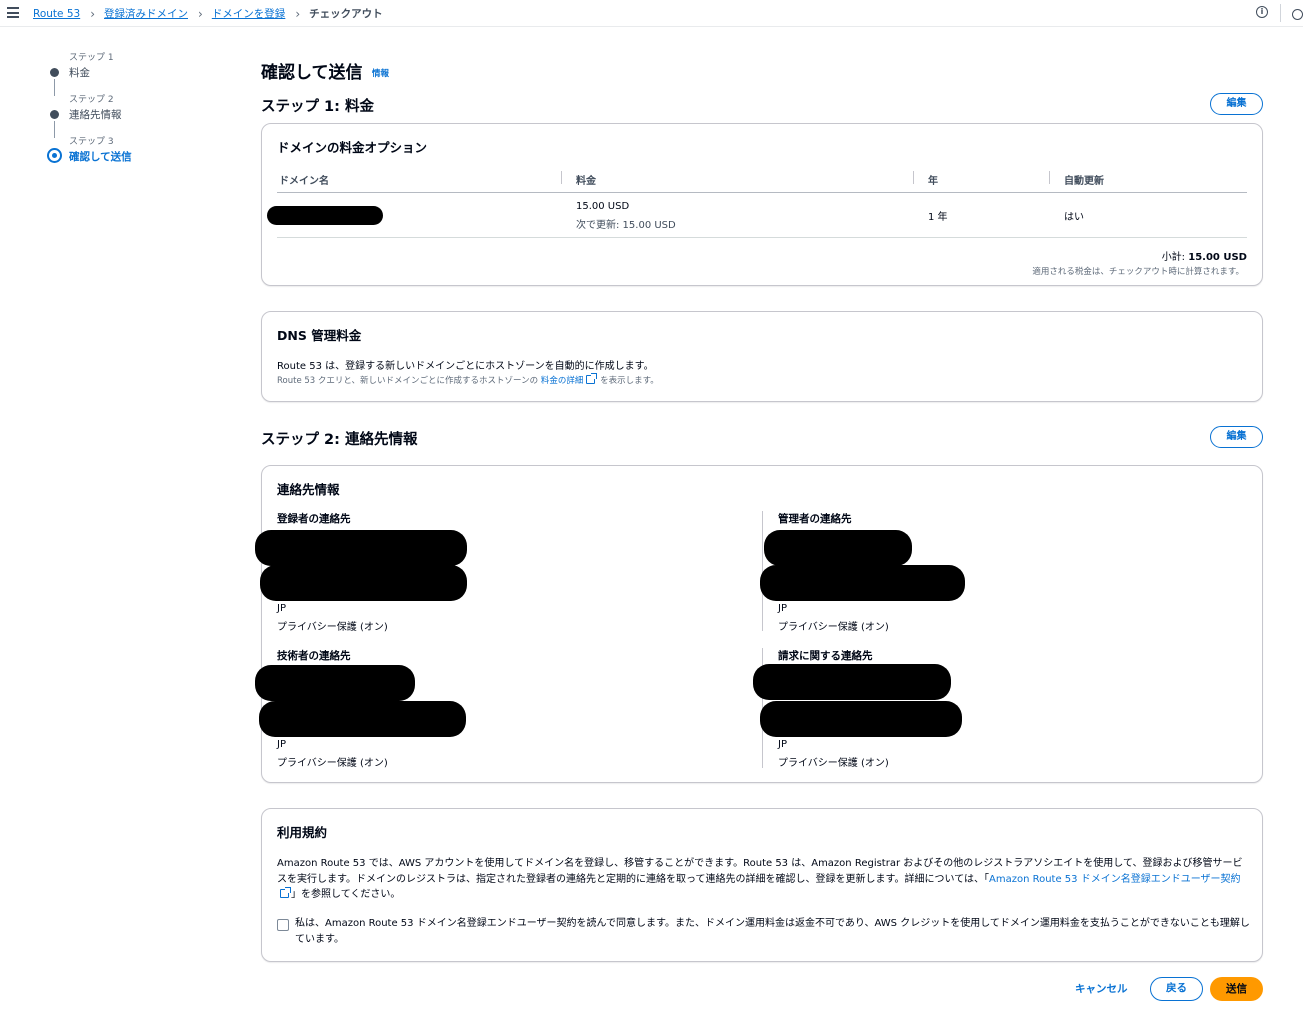 The image size is (1303, 1024). Describe the element at coordinates (626, 225) in the screenshot. I see `renewal-price: 次で更新: 15.00 USD` at that location.